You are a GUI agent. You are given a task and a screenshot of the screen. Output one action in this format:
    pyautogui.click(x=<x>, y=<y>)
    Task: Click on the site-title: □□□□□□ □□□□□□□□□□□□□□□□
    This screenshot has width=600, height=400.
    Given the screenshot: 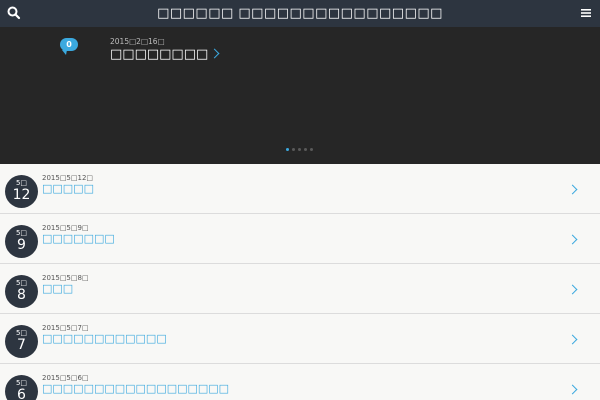 What is the action you would take?
    pyautogui.click(x=300, y=13)
    